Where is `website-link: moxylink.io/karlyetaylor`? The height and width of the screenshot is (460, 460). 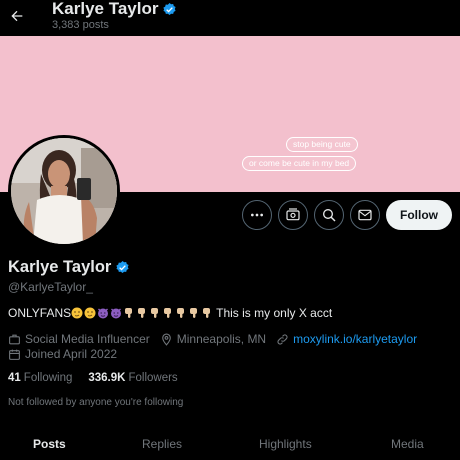 website-link: moxylink.io/karlyetaylor is located at coordinates (355, 339).